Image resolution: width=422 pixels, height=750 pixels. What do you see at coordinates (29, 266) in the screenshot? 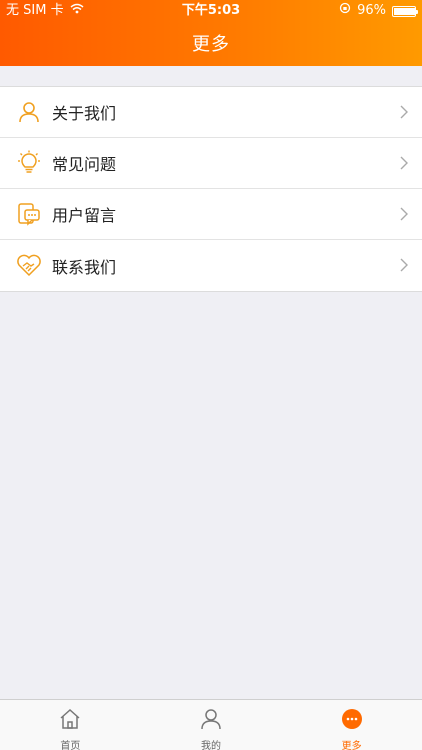
I see `handshake-heart-icon` at bounding box center [29, 266].